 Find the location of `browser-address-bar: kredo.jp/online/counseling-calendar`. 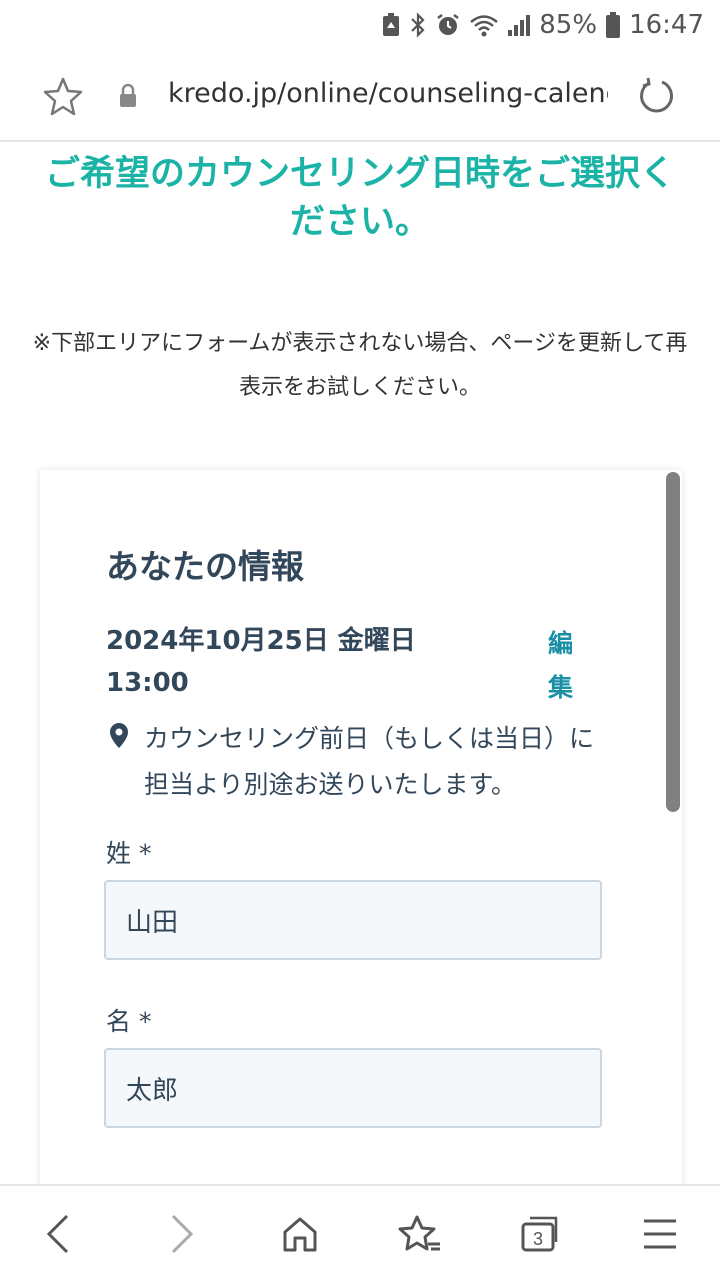

browser-address-bar: kredo.jp/online/counseling-calendar is located at coordinates (360, 96).